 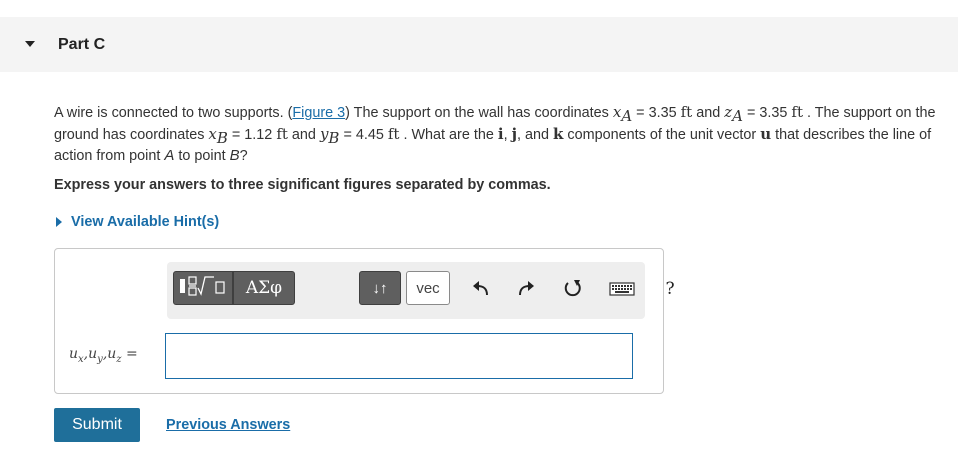 What do you see at coordinates (380, 288) in the screenshot?
I see `subscript-superscript-button: ↓↑` at bounding box center [380, 288].